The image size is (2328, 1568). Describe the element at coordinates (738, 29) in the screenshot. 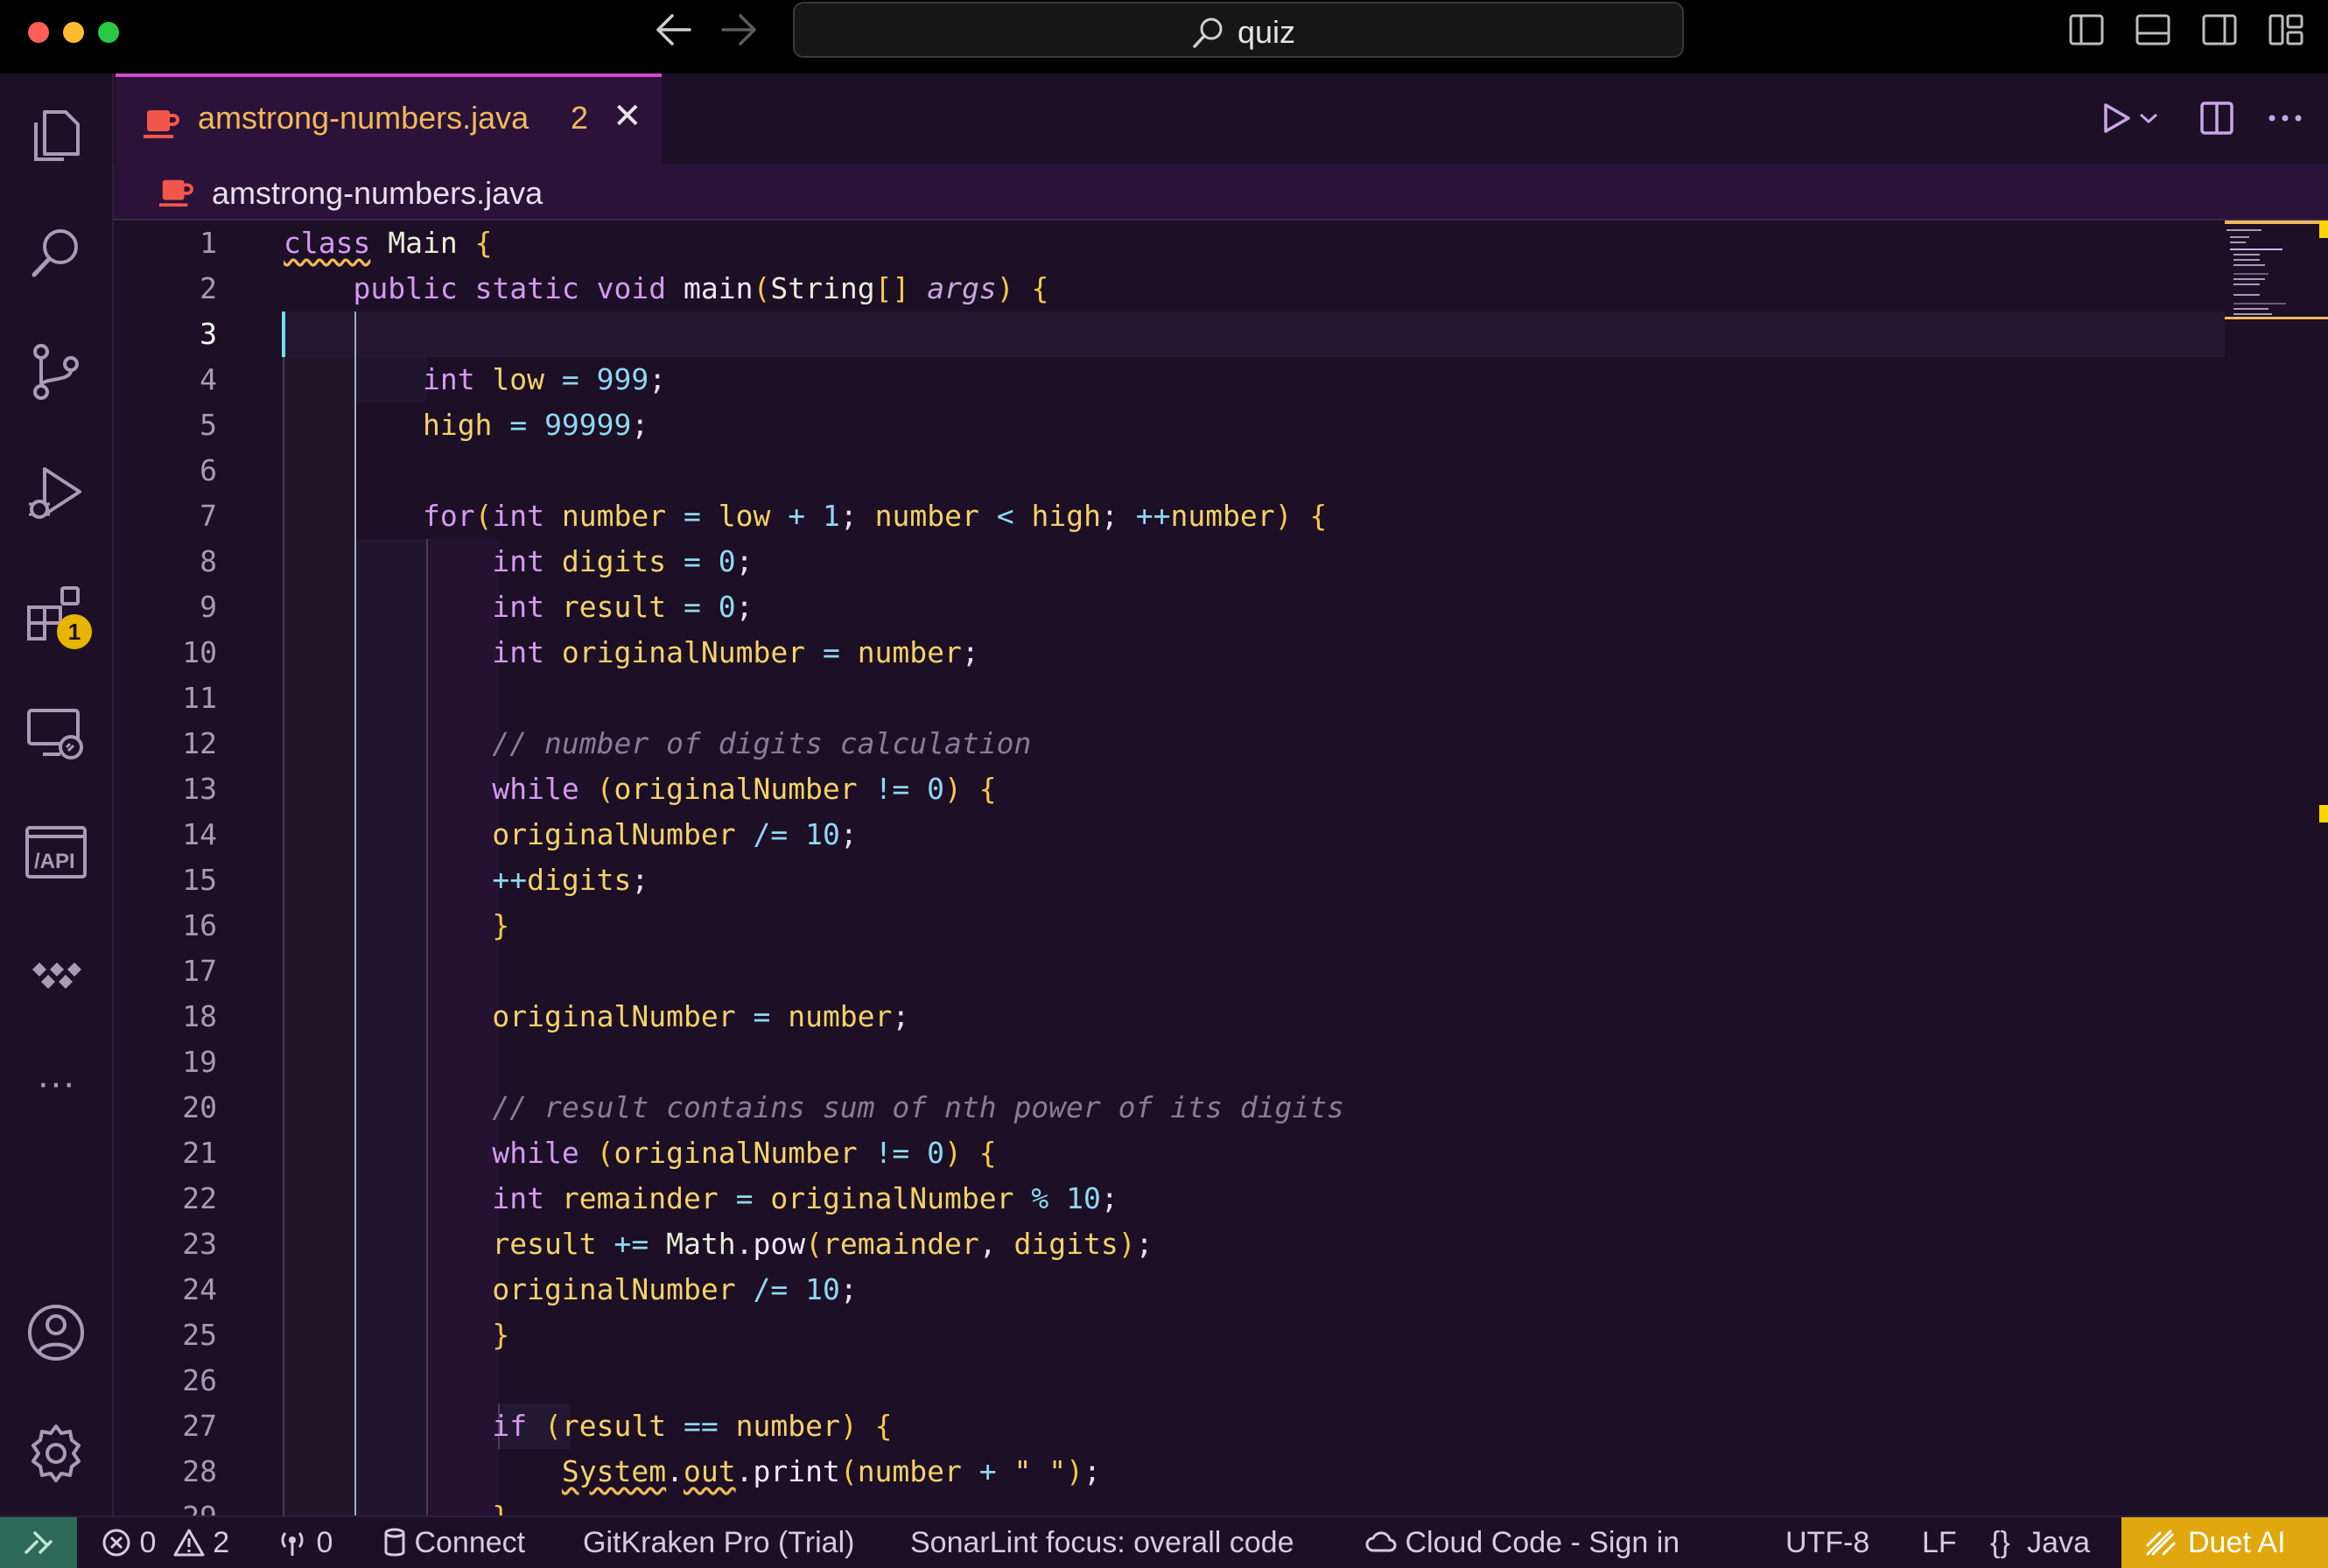

I see `forward-arrow-icon` at that location.